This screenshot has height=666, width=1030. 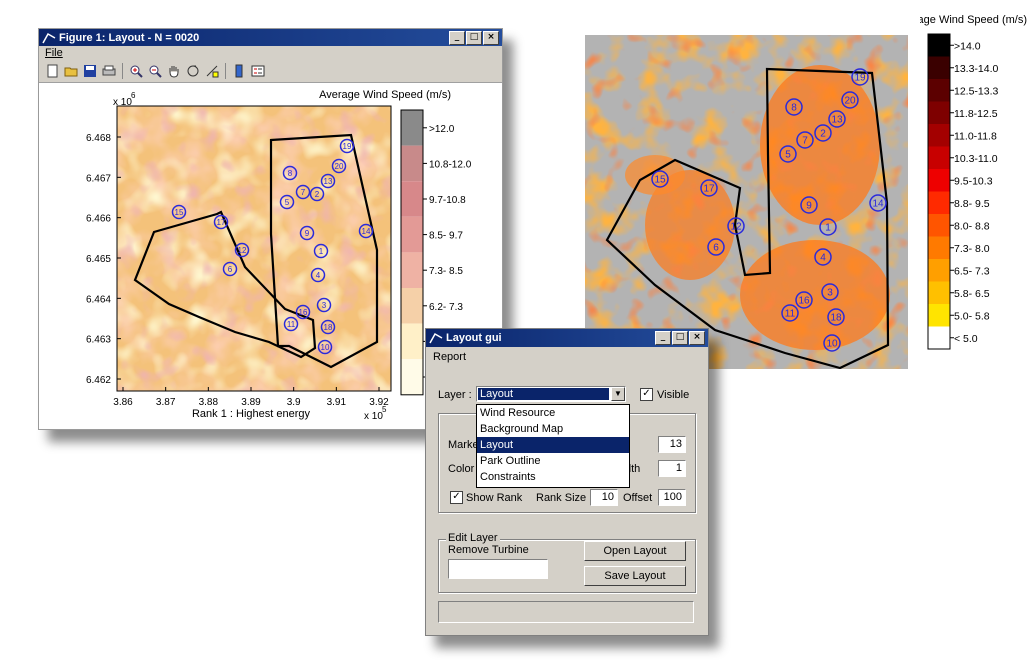 I want to click on turbine-label: 19, so click(x=347, y=146).